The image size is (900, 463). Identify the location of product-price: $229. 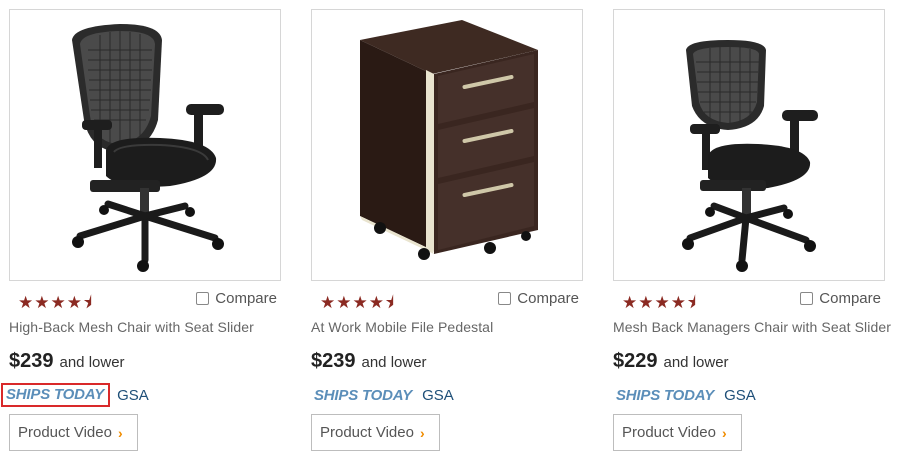
(635, 361).